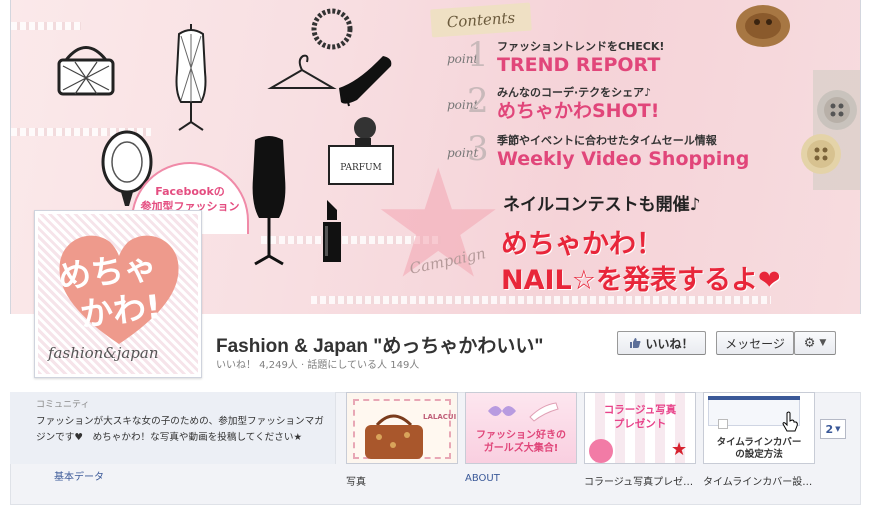 This screenshot has height=506, width=871. What do you see at coordinates (332, 231) in the screenshot?
I see `lipstick-illustration` at bounding box center [332, 231].